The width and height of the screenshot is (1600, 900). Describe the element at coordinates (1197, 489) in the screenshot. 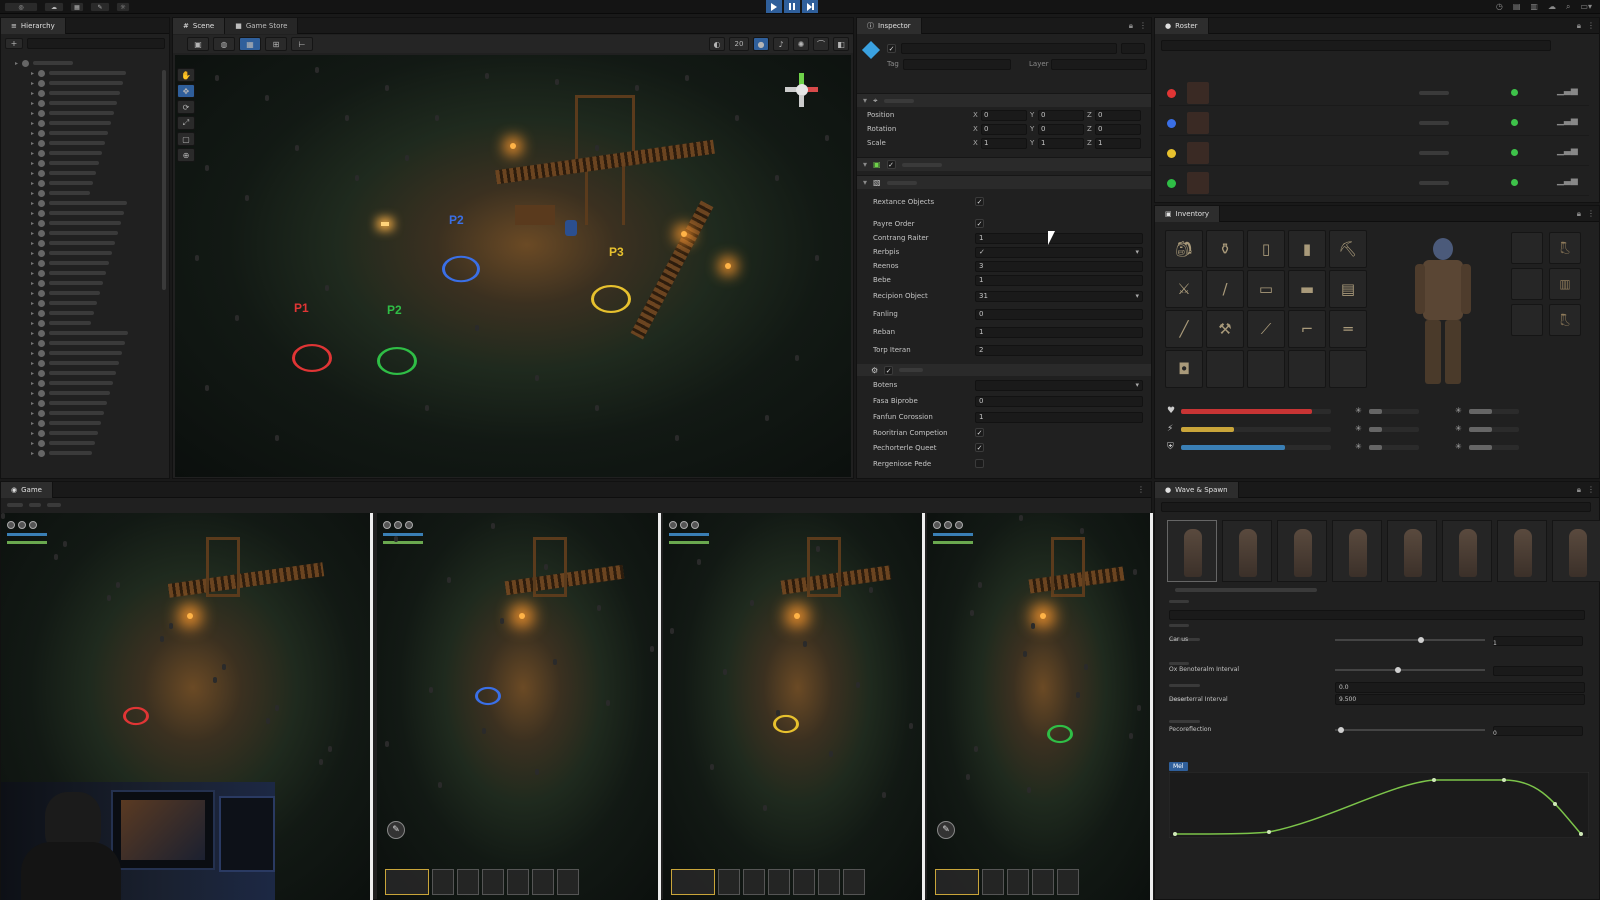

I see `tab-wave-spawn: ● Wave & Spawn` at that location.